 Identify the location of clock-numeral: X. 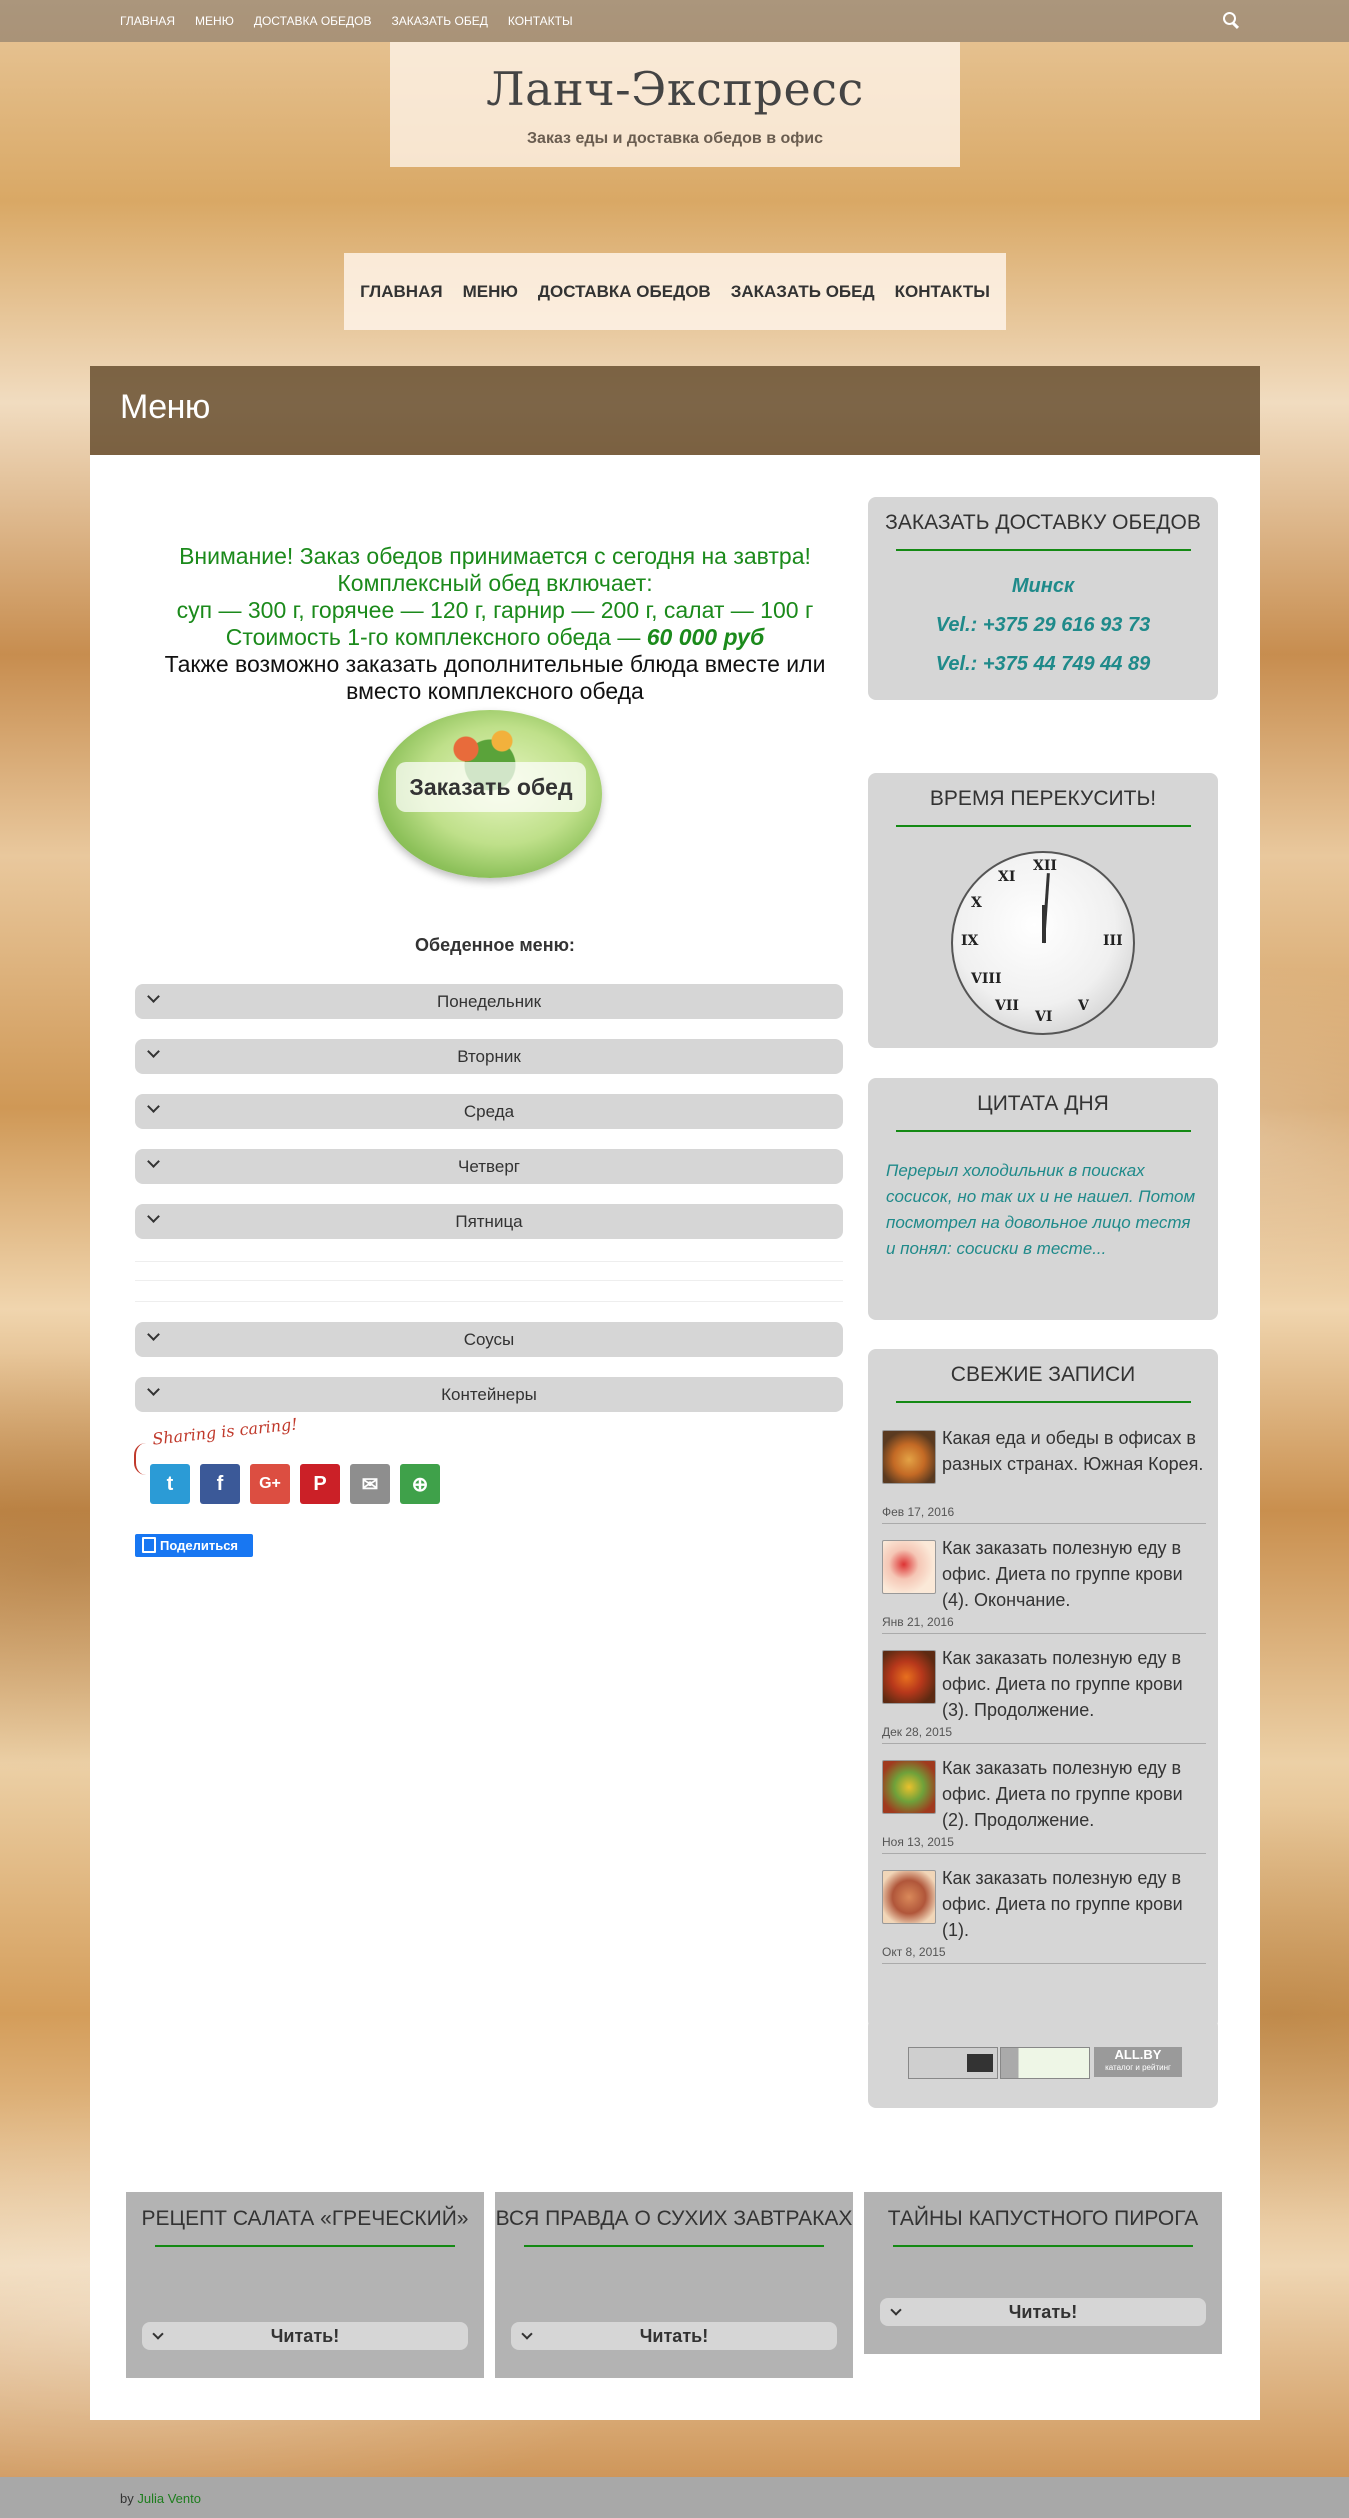
(976, 903).